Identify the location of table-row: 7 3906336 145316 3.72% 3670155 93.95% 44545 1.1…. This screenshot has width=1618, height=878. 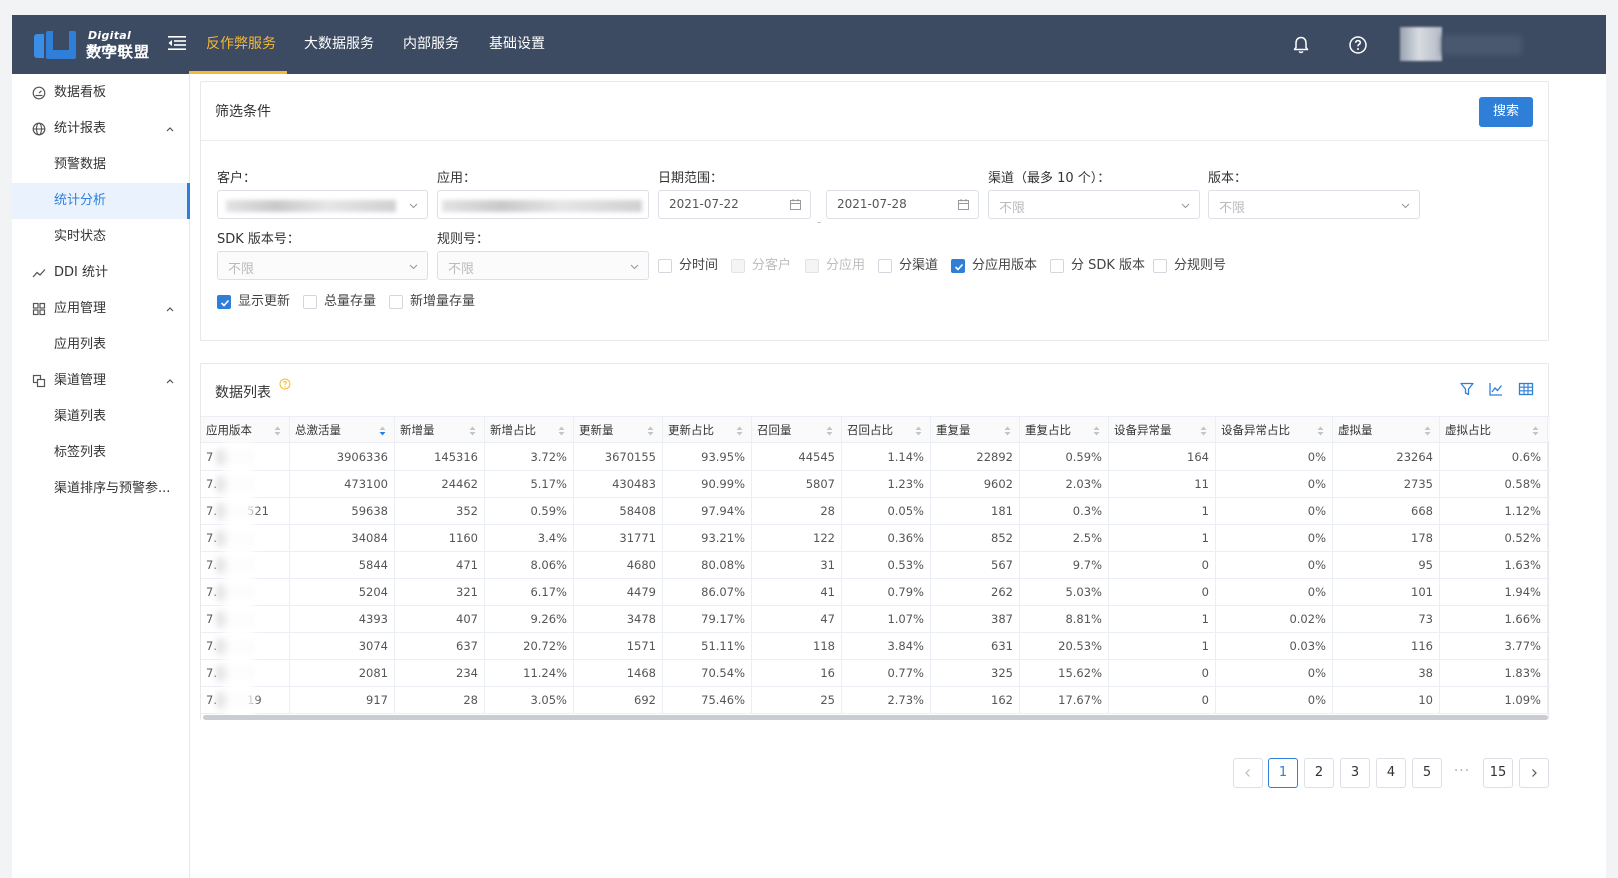
(875, 457).